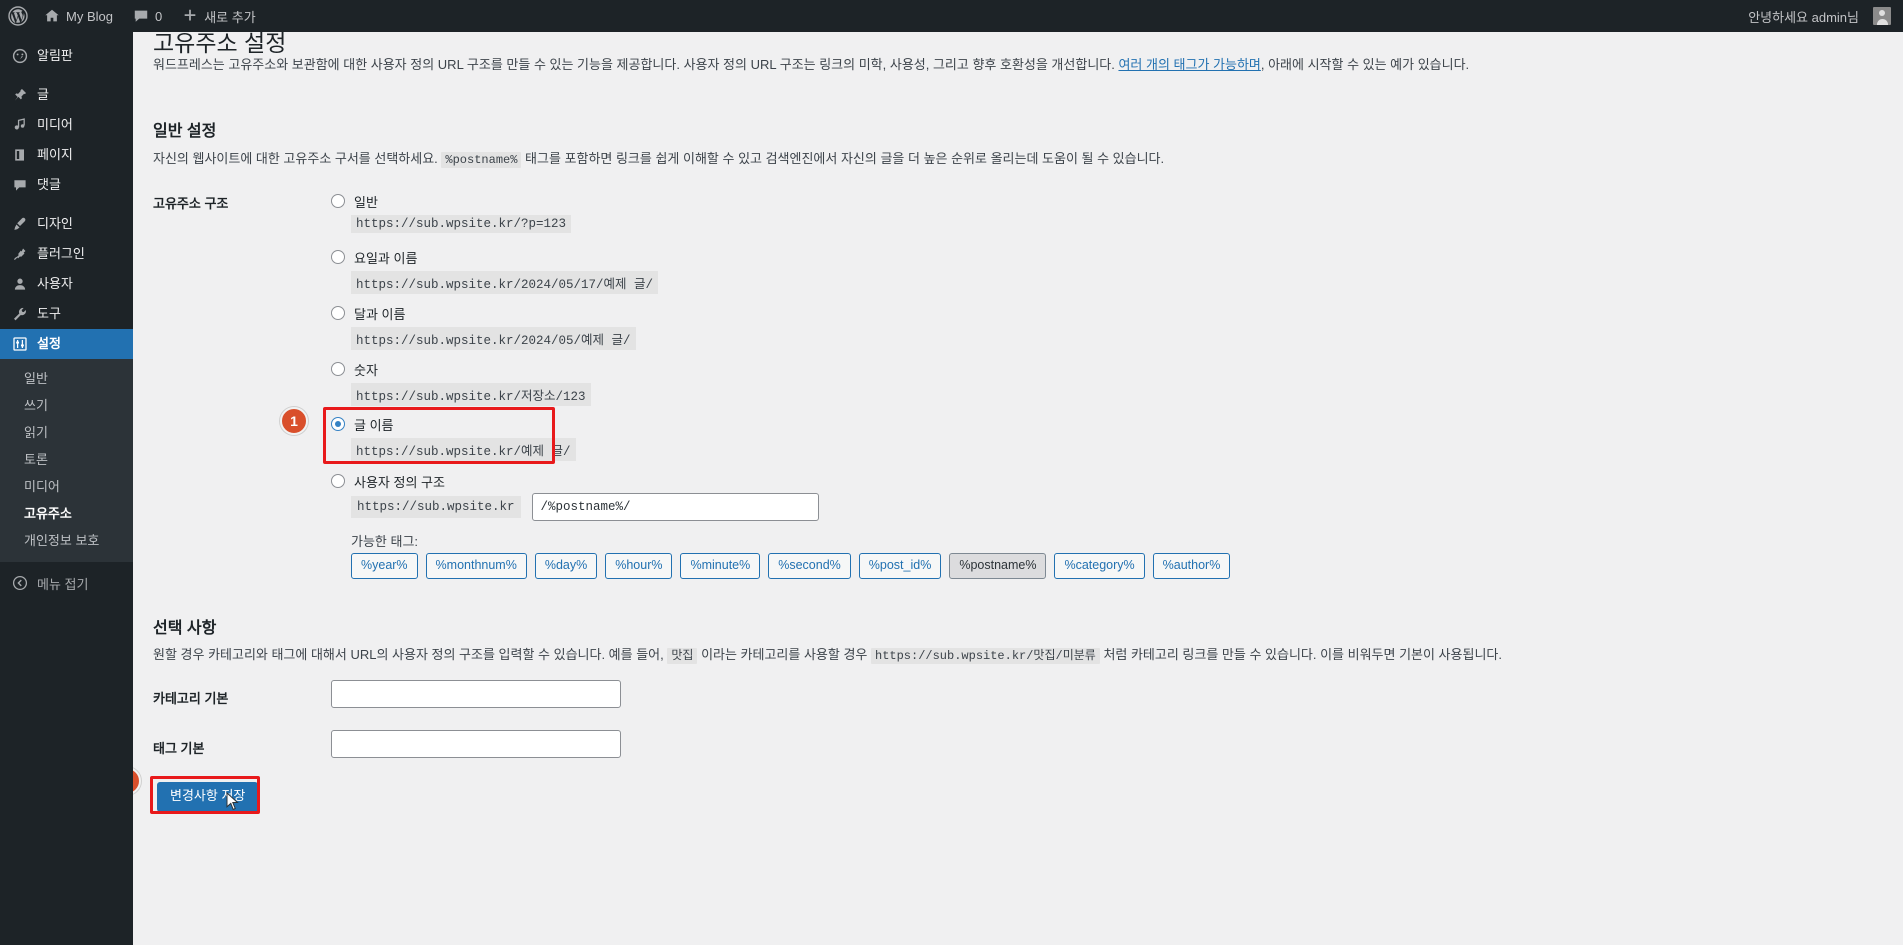 This screenshot has height=945, width=1903. What do you see at coordinates (338, 201) in the screenshot?
I see `radio-plain` at bounding box center [338, 201].